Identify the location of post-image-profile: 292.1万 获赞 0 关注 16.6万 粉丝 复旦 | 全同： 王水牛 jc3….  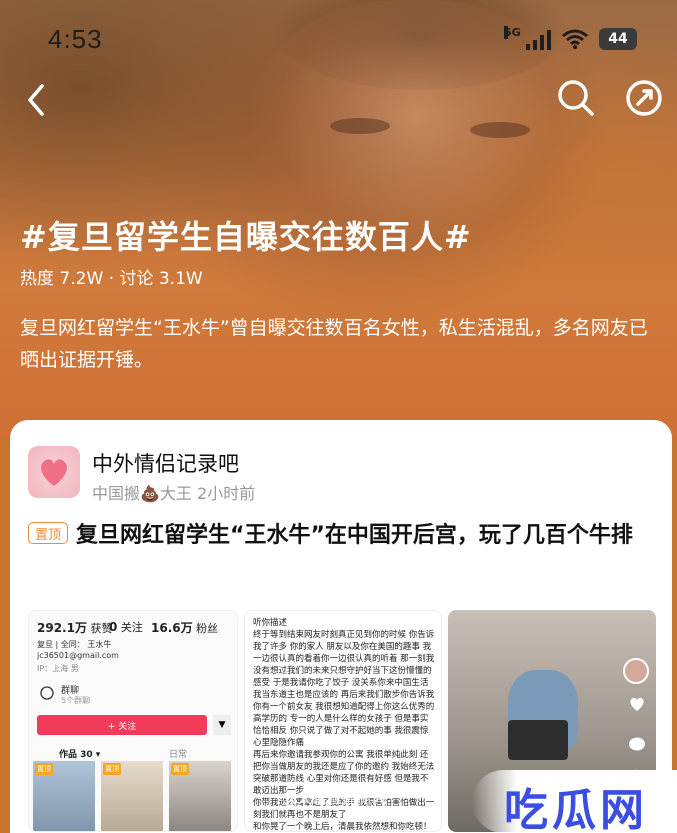
(133, 721).